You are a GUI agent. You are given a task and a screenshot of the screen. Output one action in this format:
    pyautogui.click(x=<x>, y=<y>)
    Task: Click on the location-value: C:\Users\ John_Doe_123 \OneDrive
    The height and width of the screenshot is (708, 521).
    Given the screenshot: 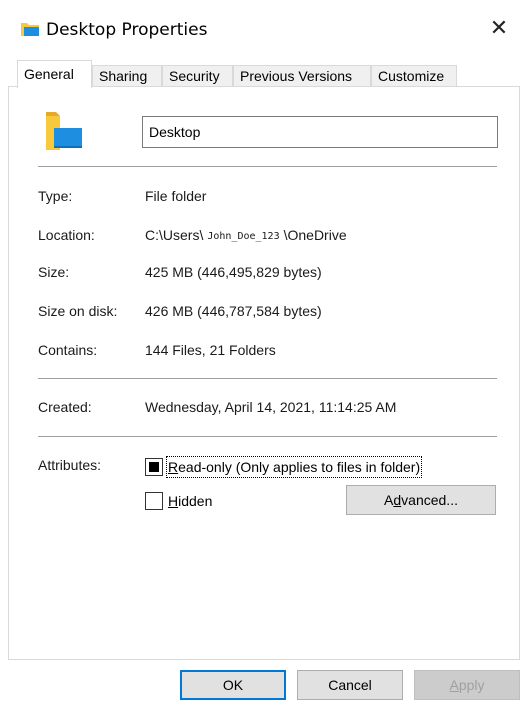 What is the action you would take?
    pyautogui.click(x=246, y=236)
    